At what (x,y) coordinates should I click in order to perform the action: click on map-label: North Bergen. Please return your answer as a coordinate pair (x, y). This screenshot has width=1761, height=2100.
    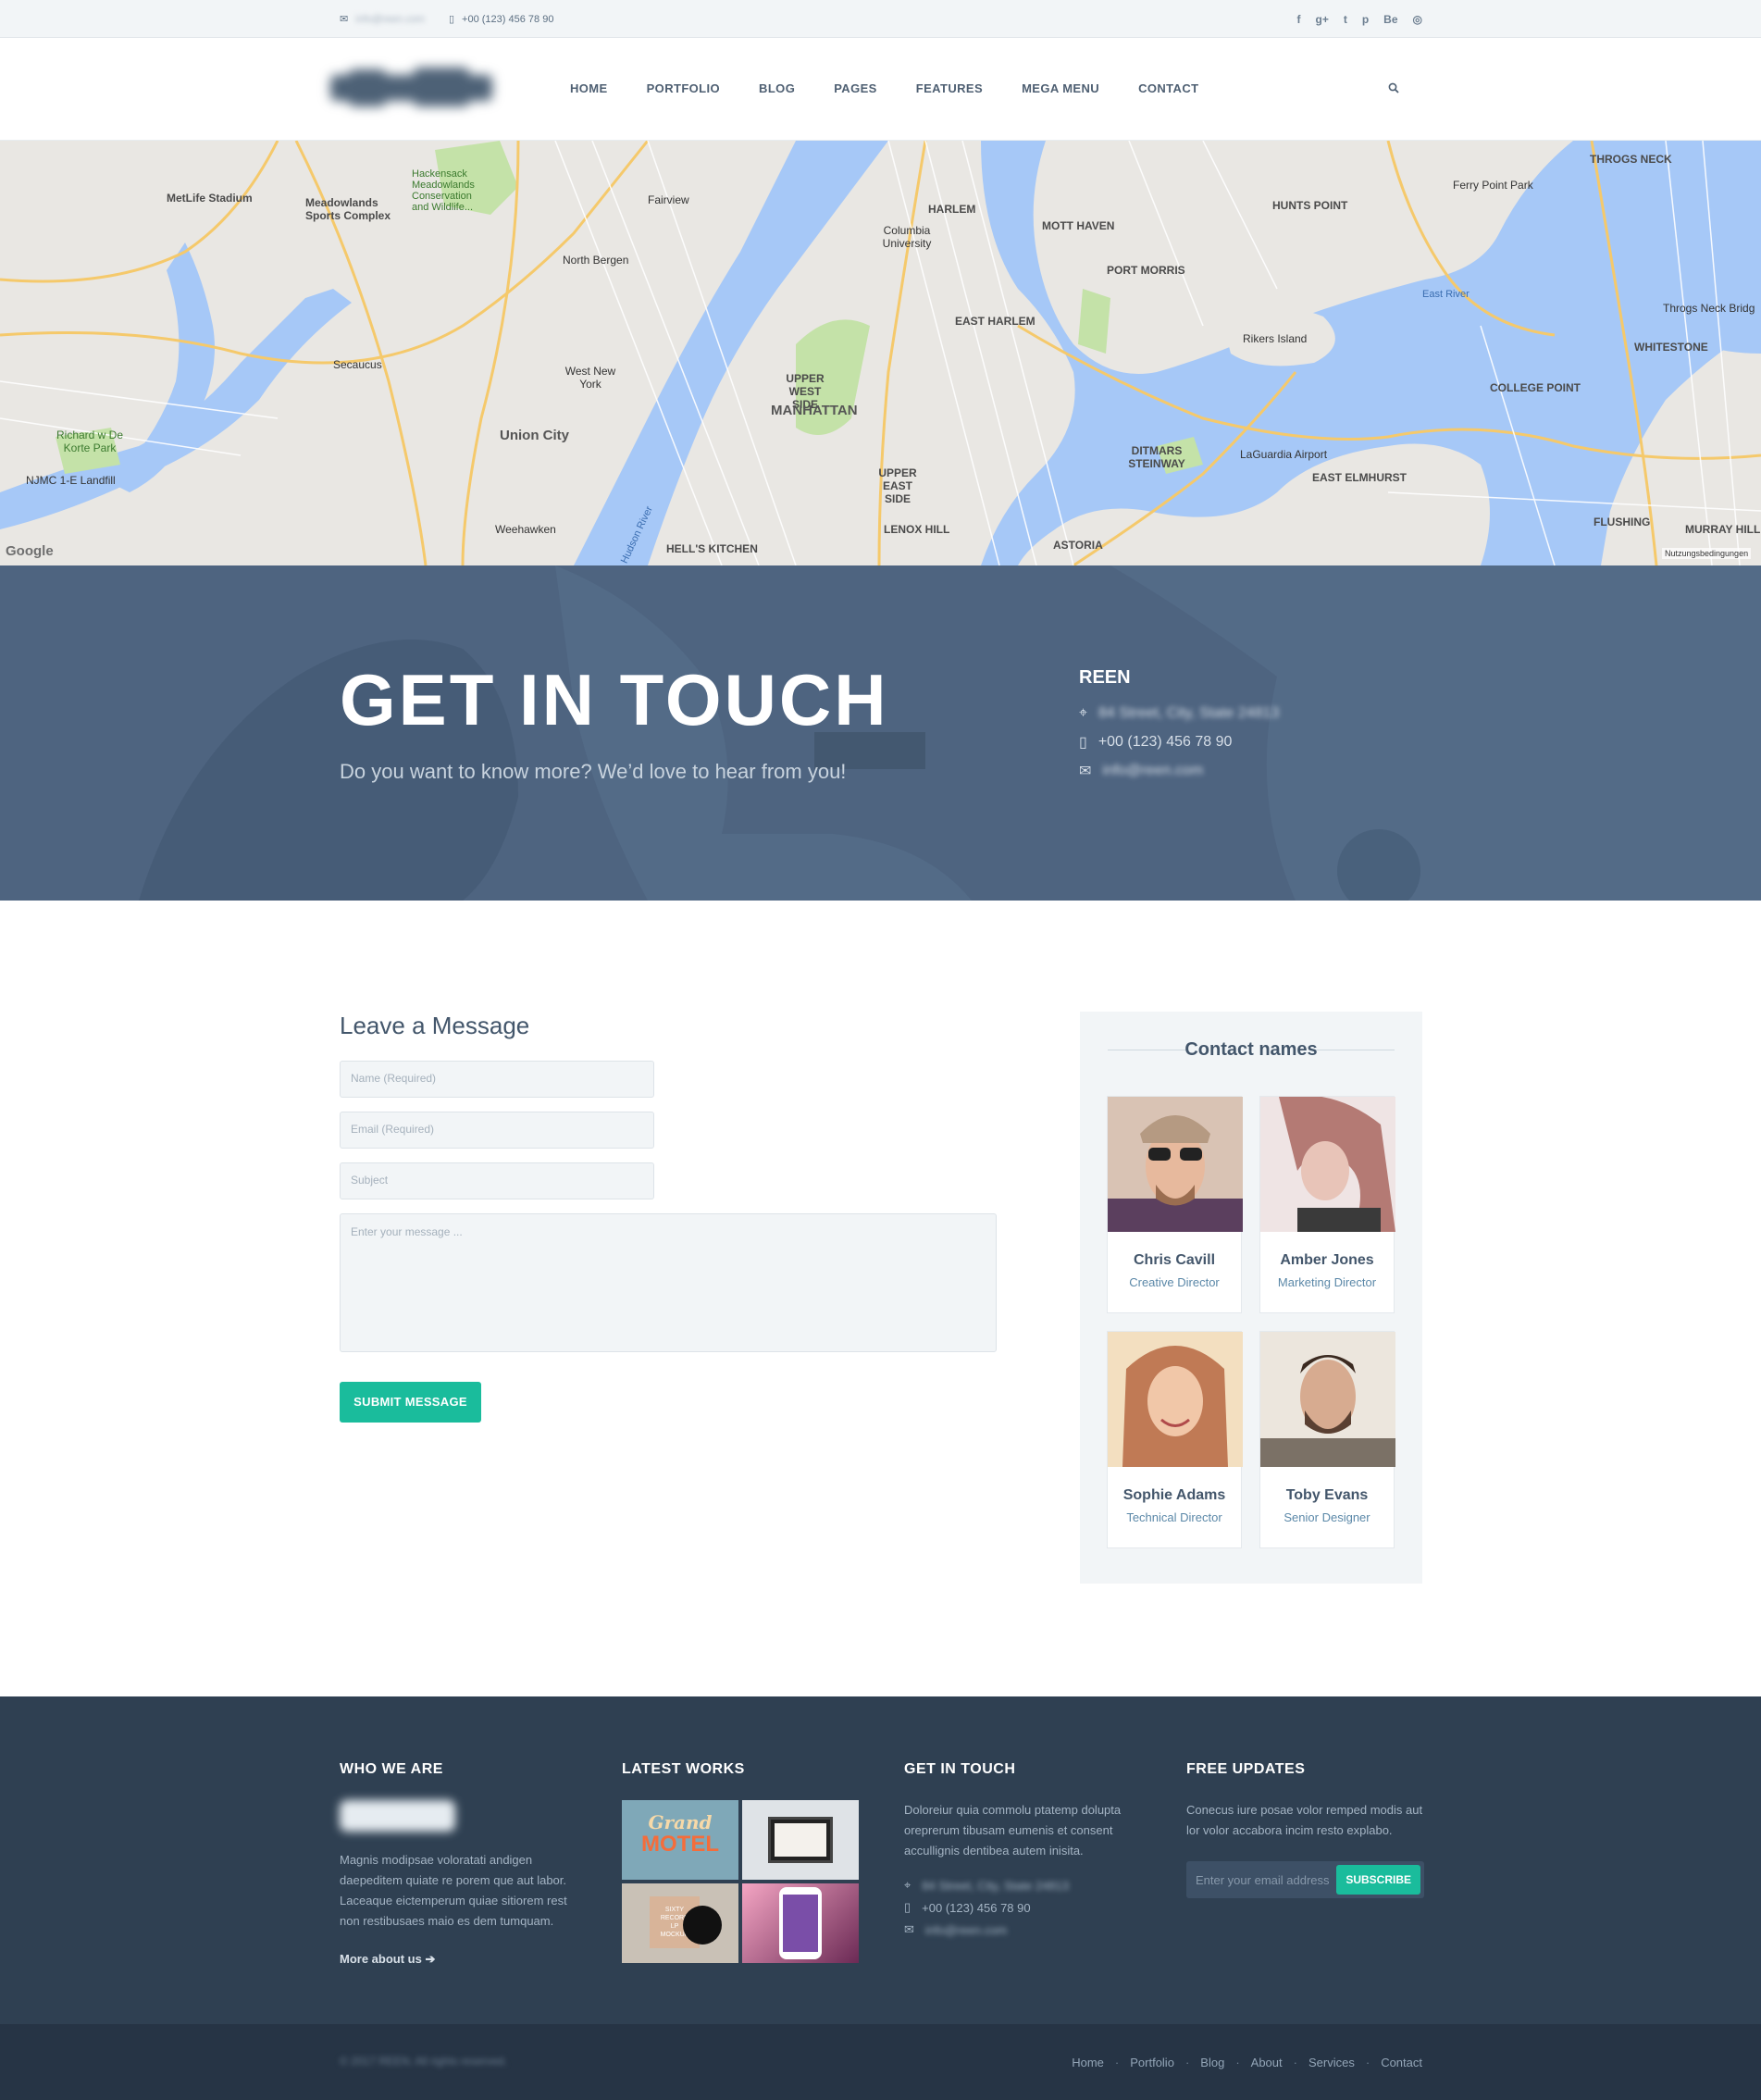
    Looking at the image, I should click on (596, 260).